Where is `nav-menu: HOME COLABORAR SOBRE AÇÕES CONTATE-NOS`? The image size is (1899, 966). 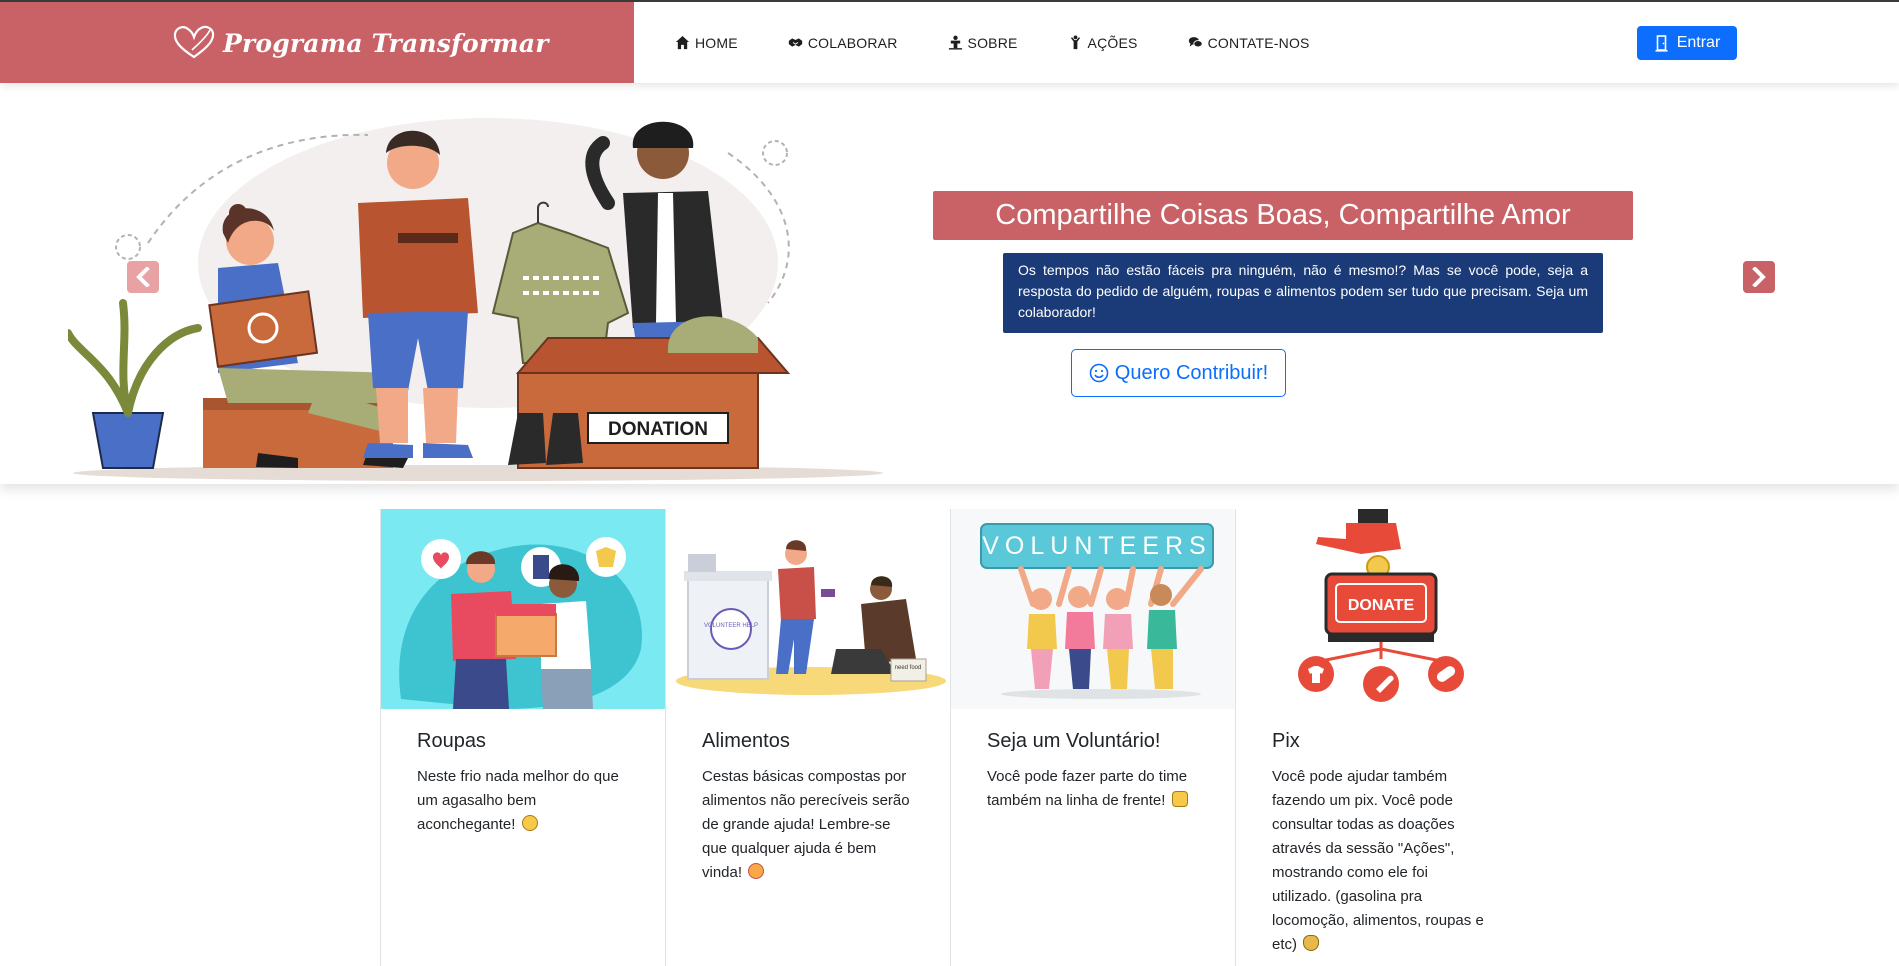 nav-menu: HOME COLABORAR SOBRE AÇÕES CONTATE-NOS is located at coordinates (1017, 42).